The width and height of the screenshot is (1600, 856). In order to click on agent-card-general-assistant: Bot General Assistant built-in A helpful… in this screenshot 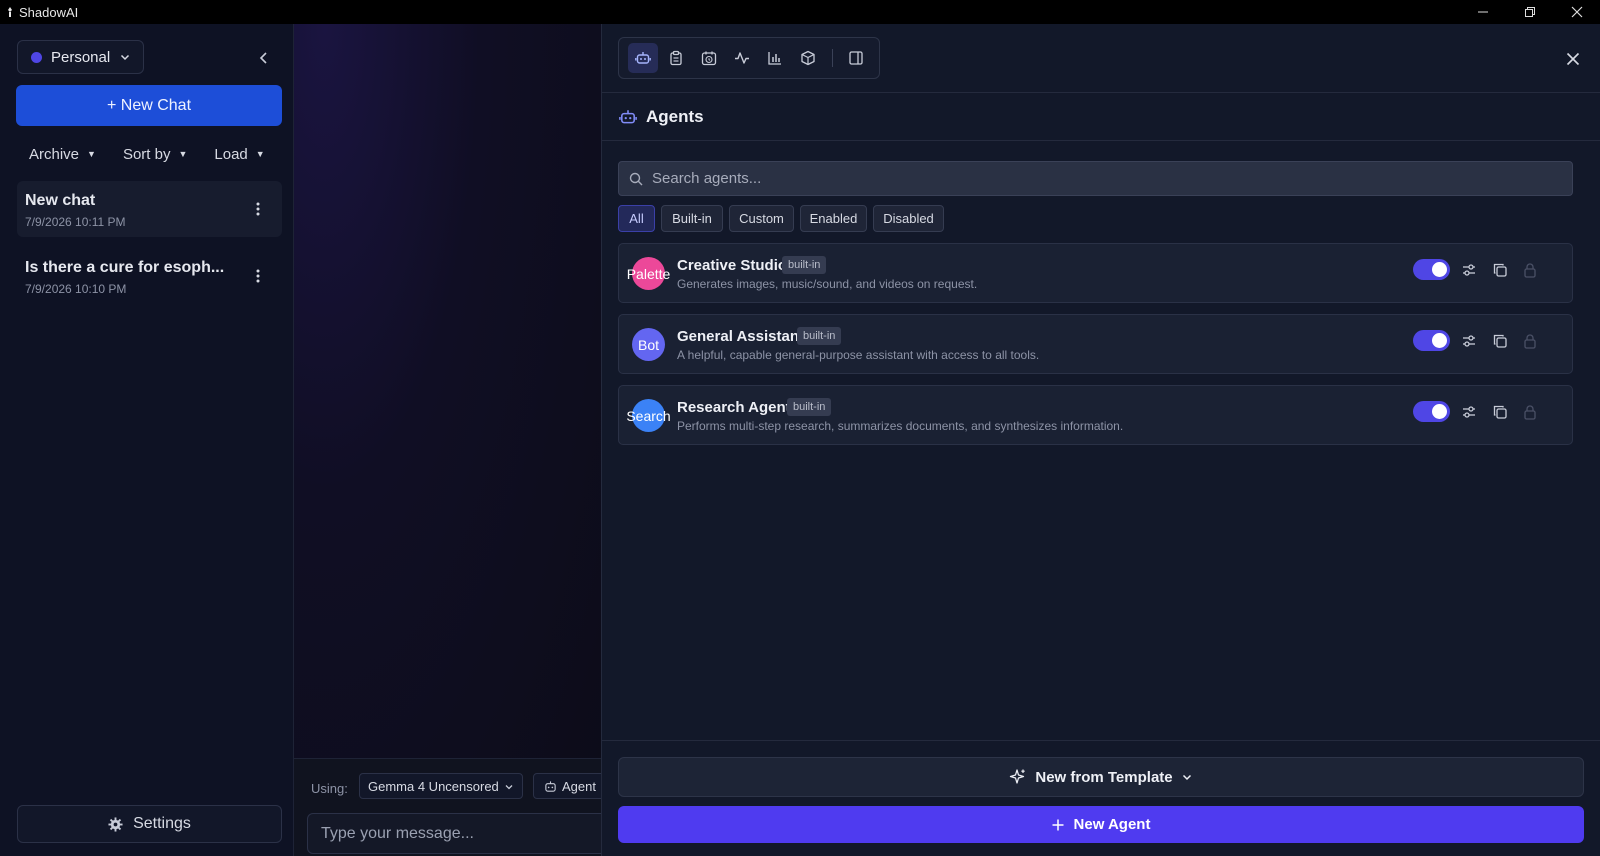, I will do `click(1095, 344)`.